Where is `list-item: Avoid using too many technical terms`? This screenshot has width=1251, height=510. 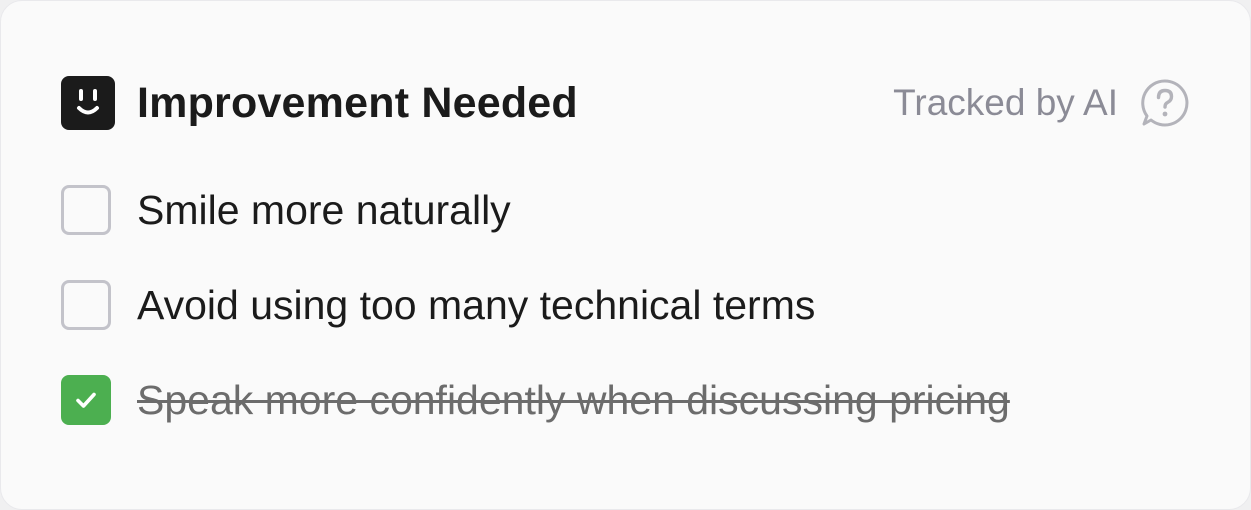 list-item: Avoid using too many technical terms is located at coordinates (625, 305).